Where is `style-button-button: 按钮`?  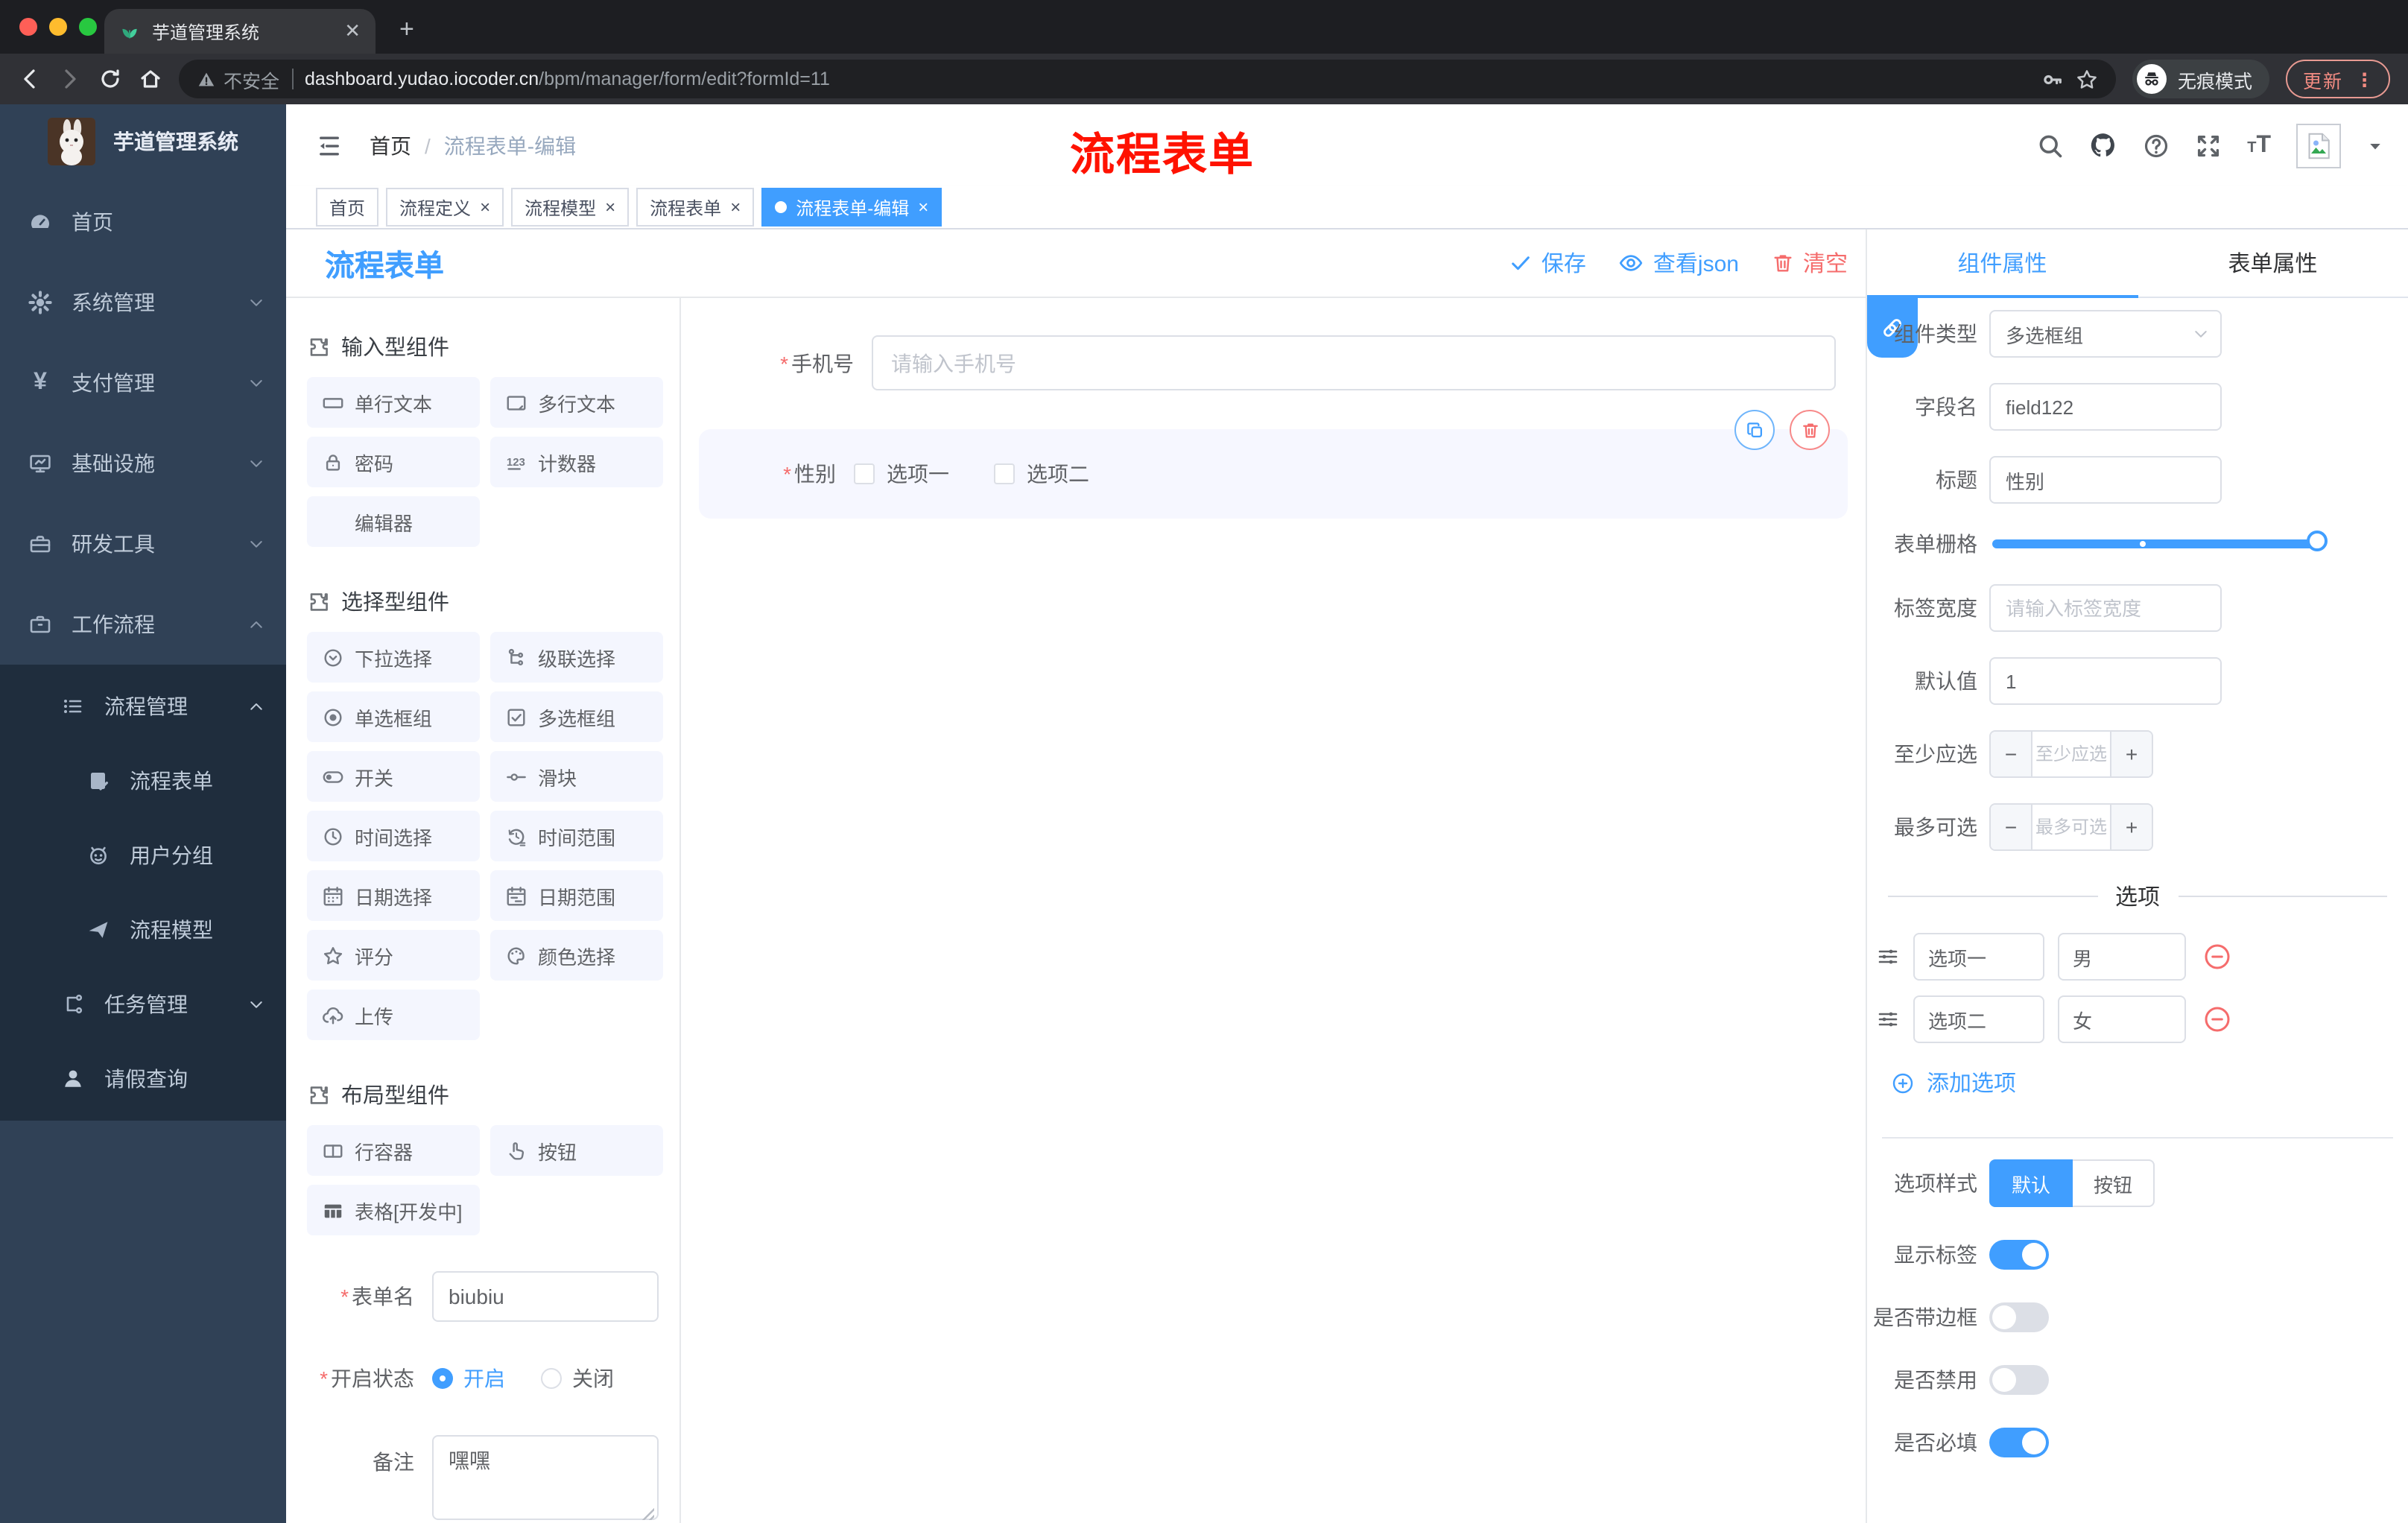
style-button-button: 按钮 is located at coordinates (2114, 1183).